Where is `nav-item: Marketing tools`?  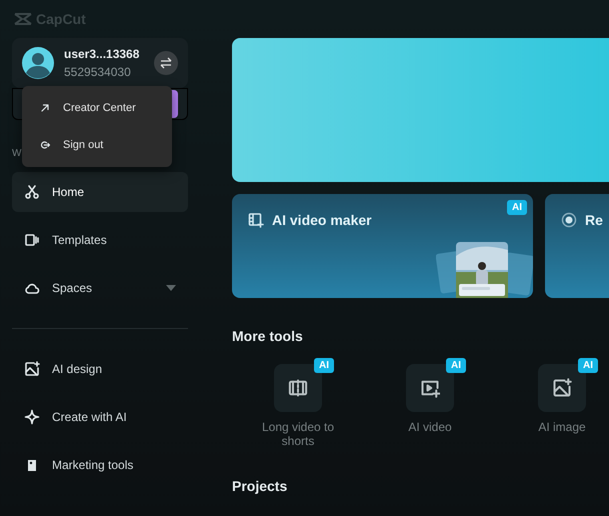
nav-item: Marketing tools is located at coordinates (100, 465).